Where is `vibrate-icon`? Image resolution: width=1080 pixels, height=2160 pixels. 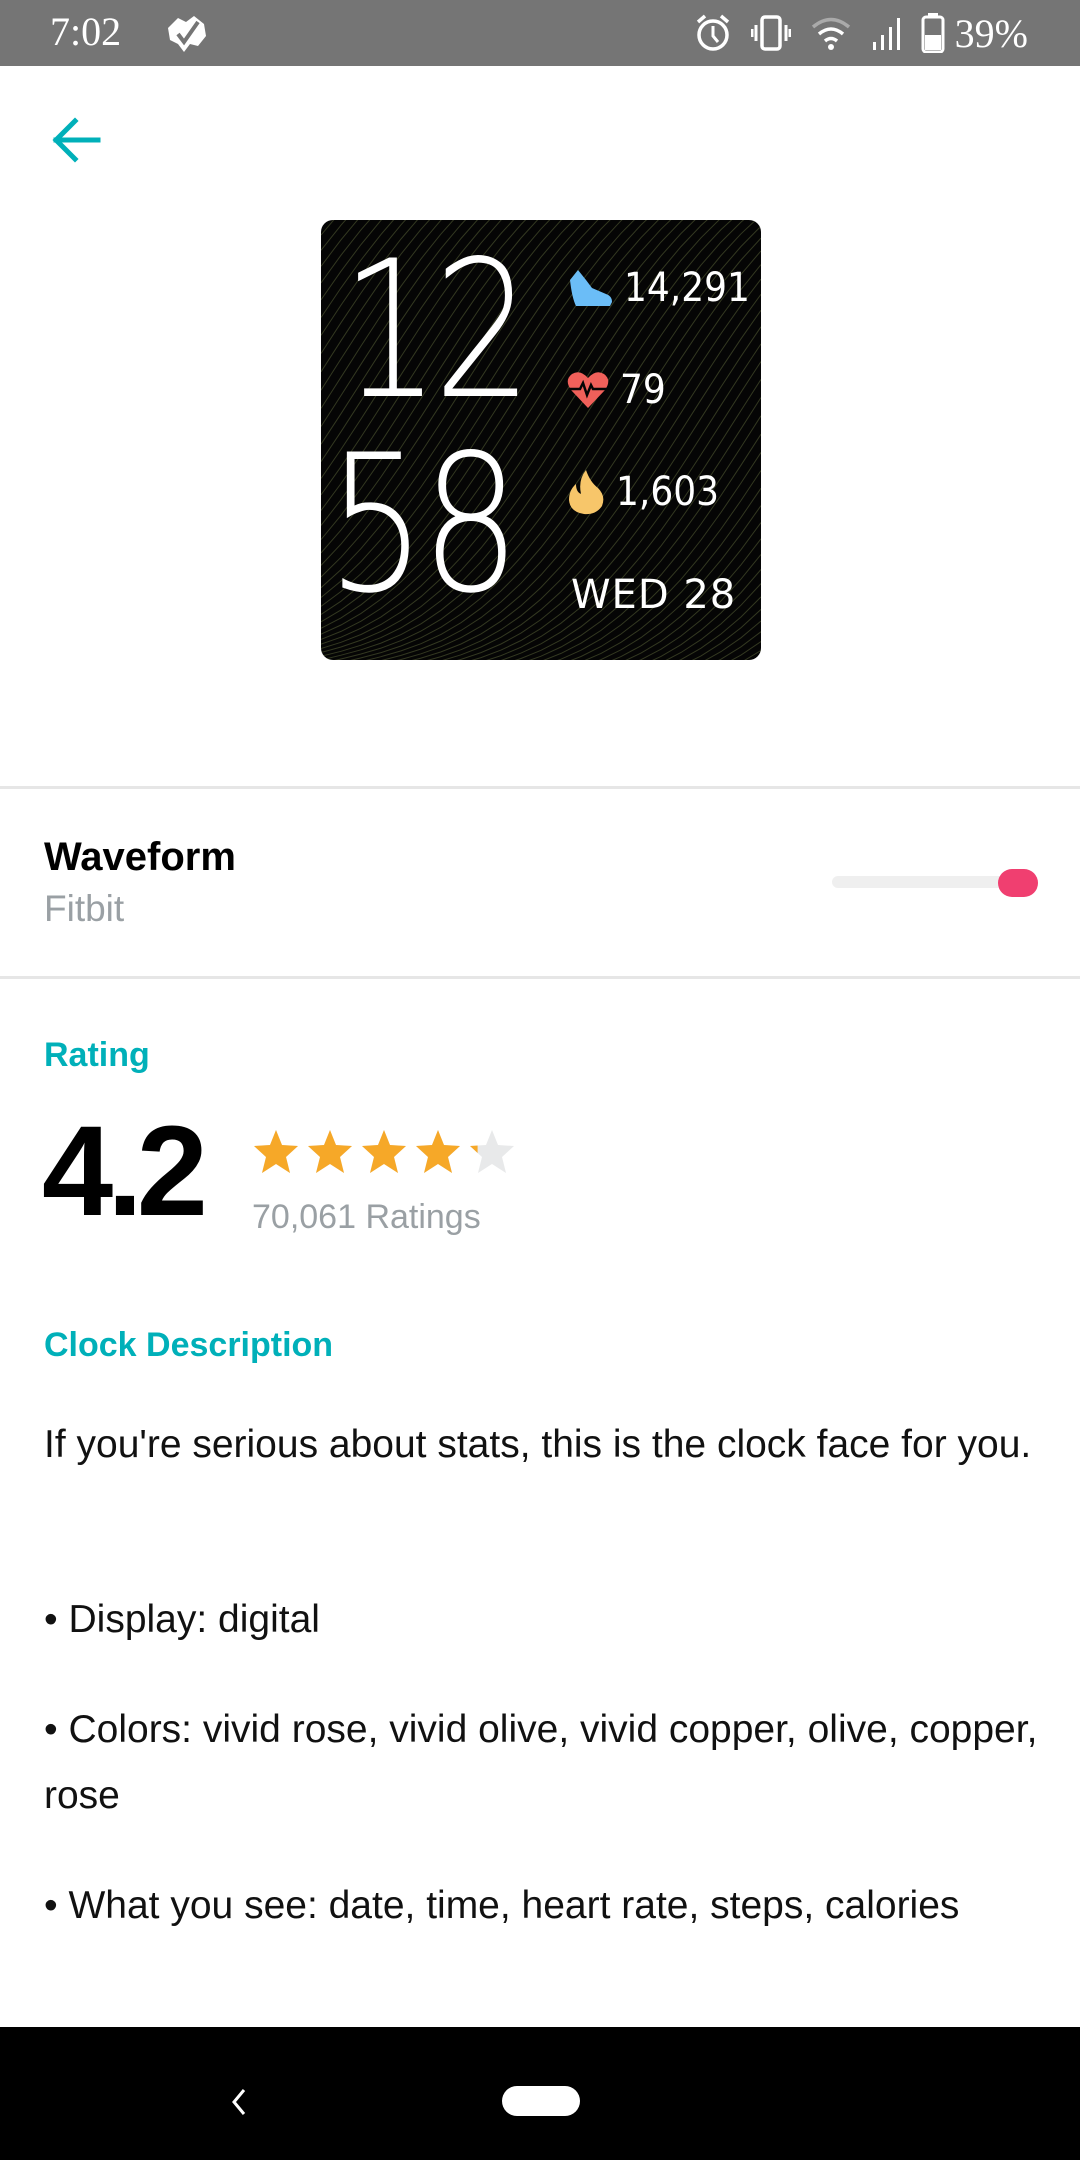 vibrate-icon is located at coordinates (770, 33).